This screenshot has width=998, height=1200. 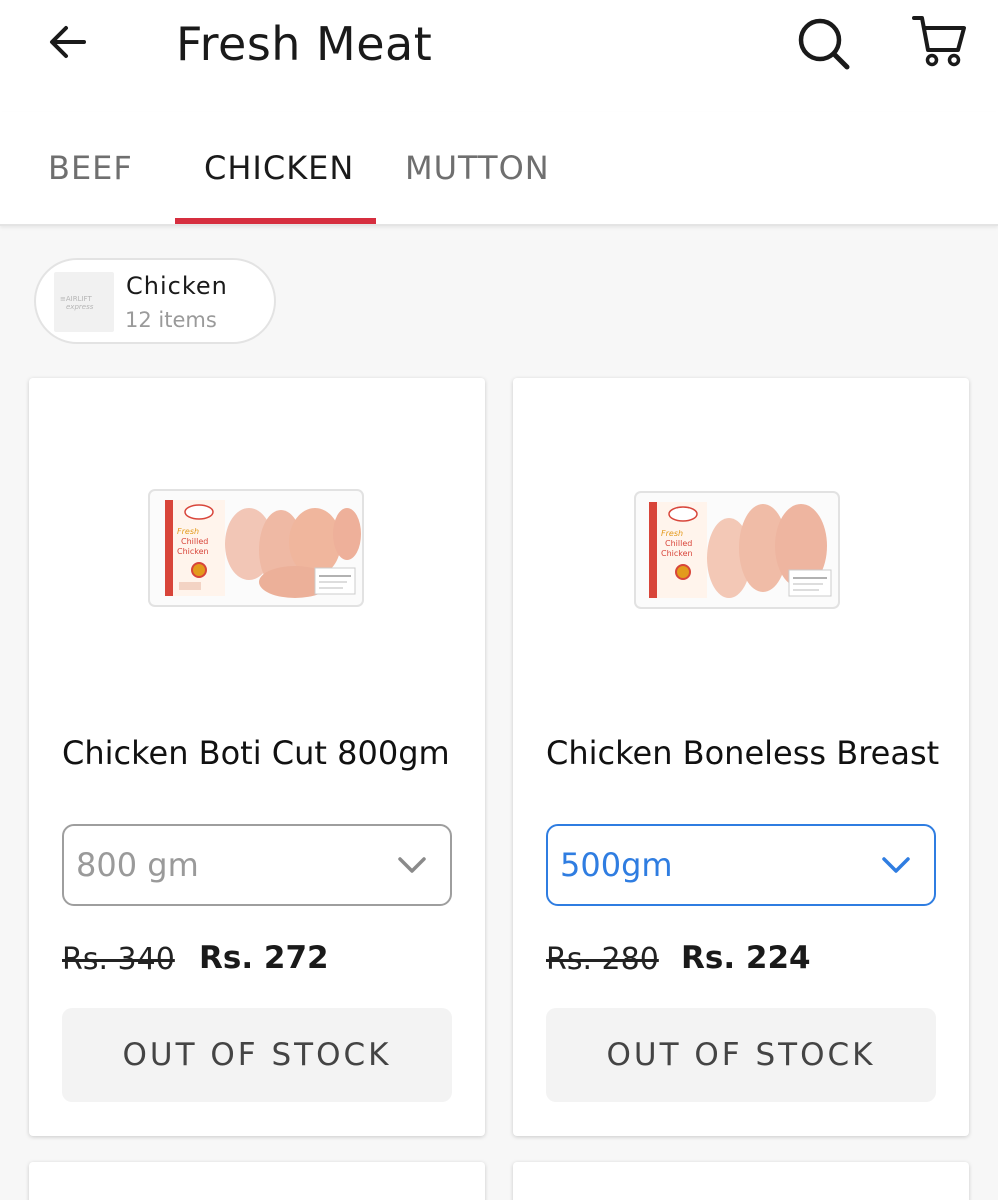 I want to click on variant-value: 800 gm, so click(x=137, y=865).